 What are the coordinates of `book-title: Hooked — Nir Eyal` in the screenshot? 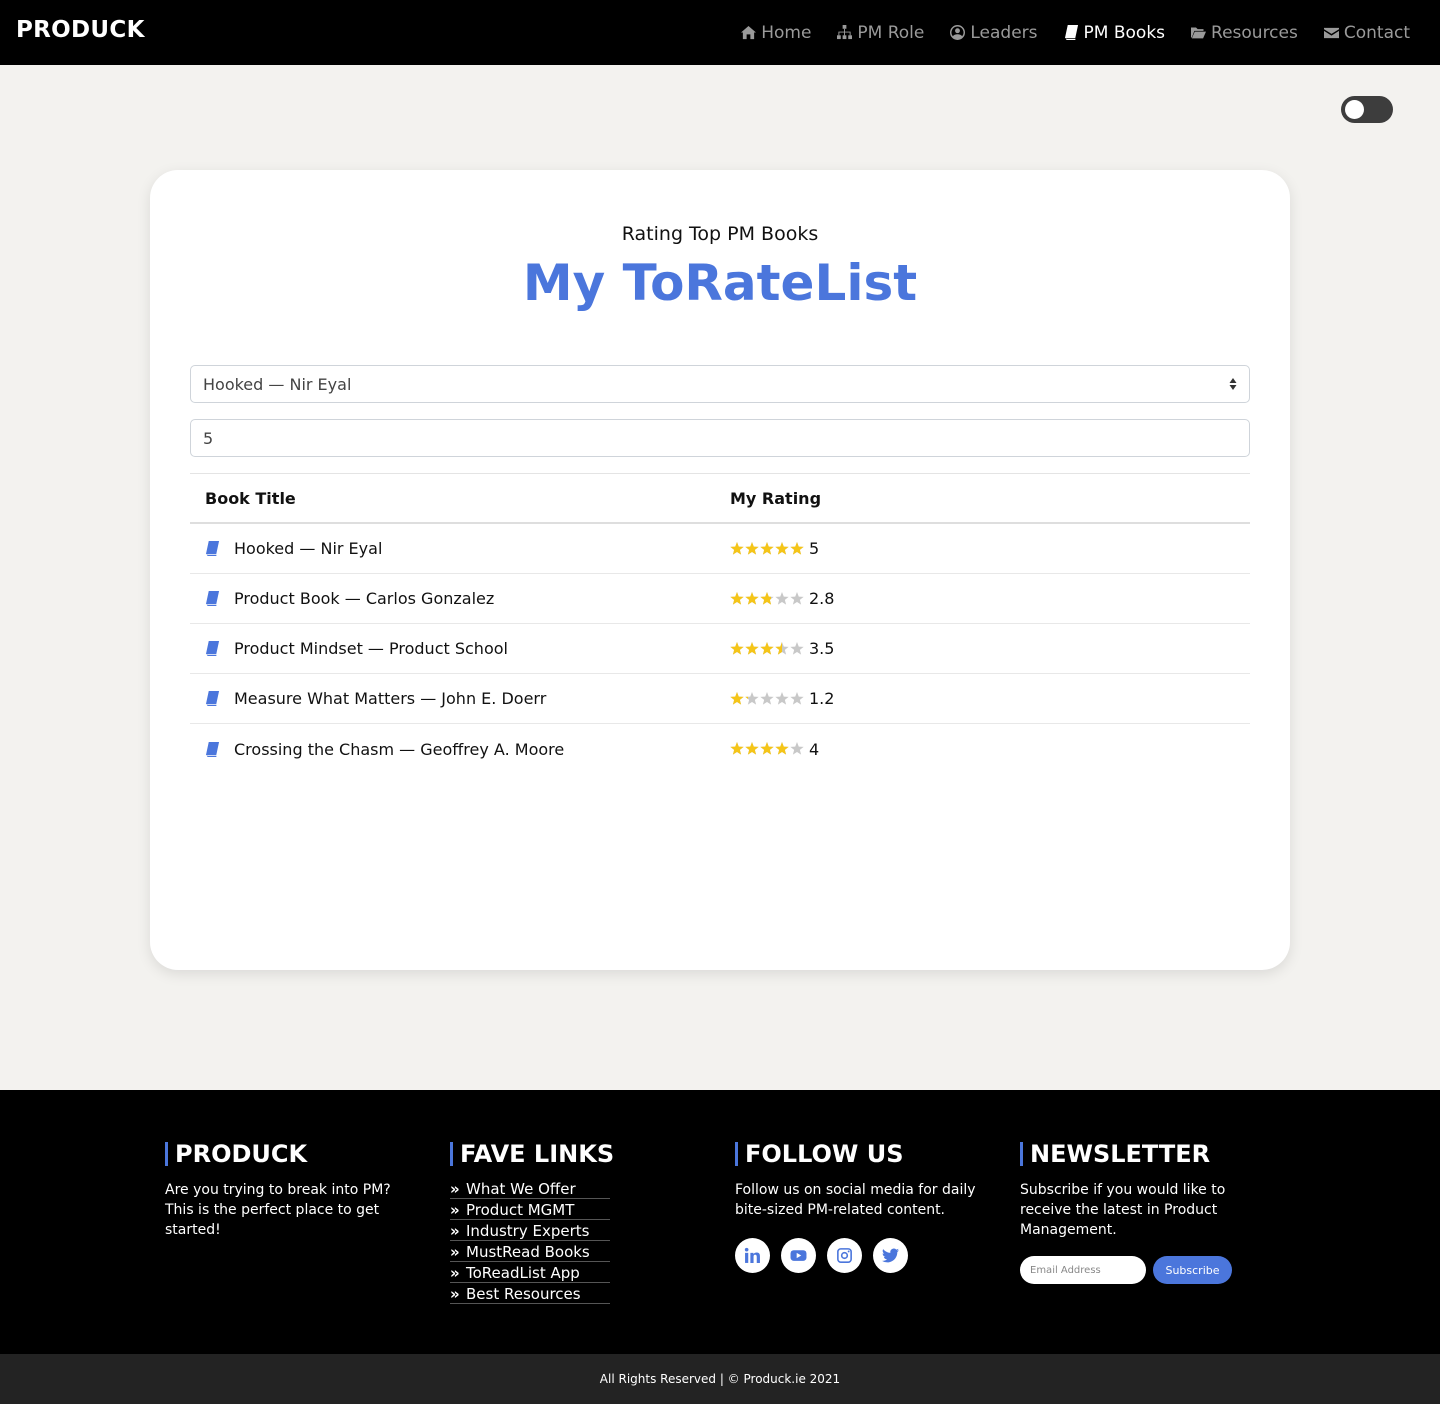 It's located at (308, 548).